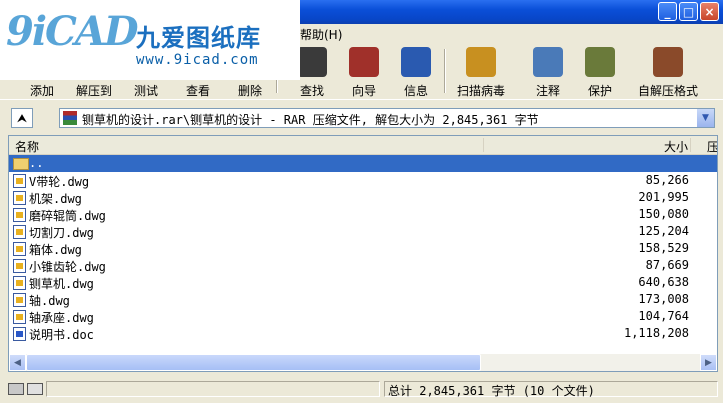 Image resolution: width=723 pixels, height=403 pixels. I want to click on toolbar-label: 解压到, so click(93, 91).